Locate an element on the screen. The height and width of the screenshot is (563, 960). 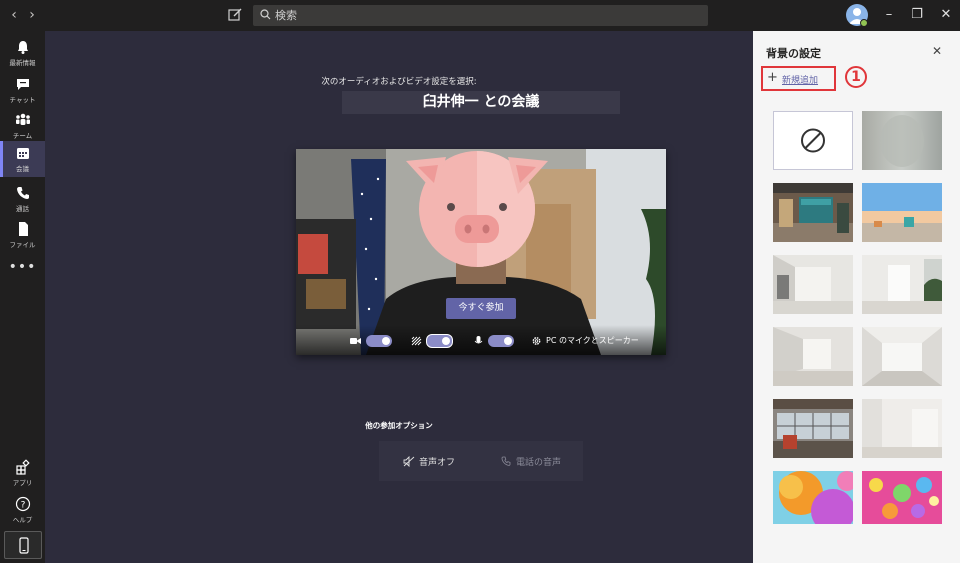
title-bar: ‹ › 検索 – ❐ ✕ is located at coordinates (480, 15).